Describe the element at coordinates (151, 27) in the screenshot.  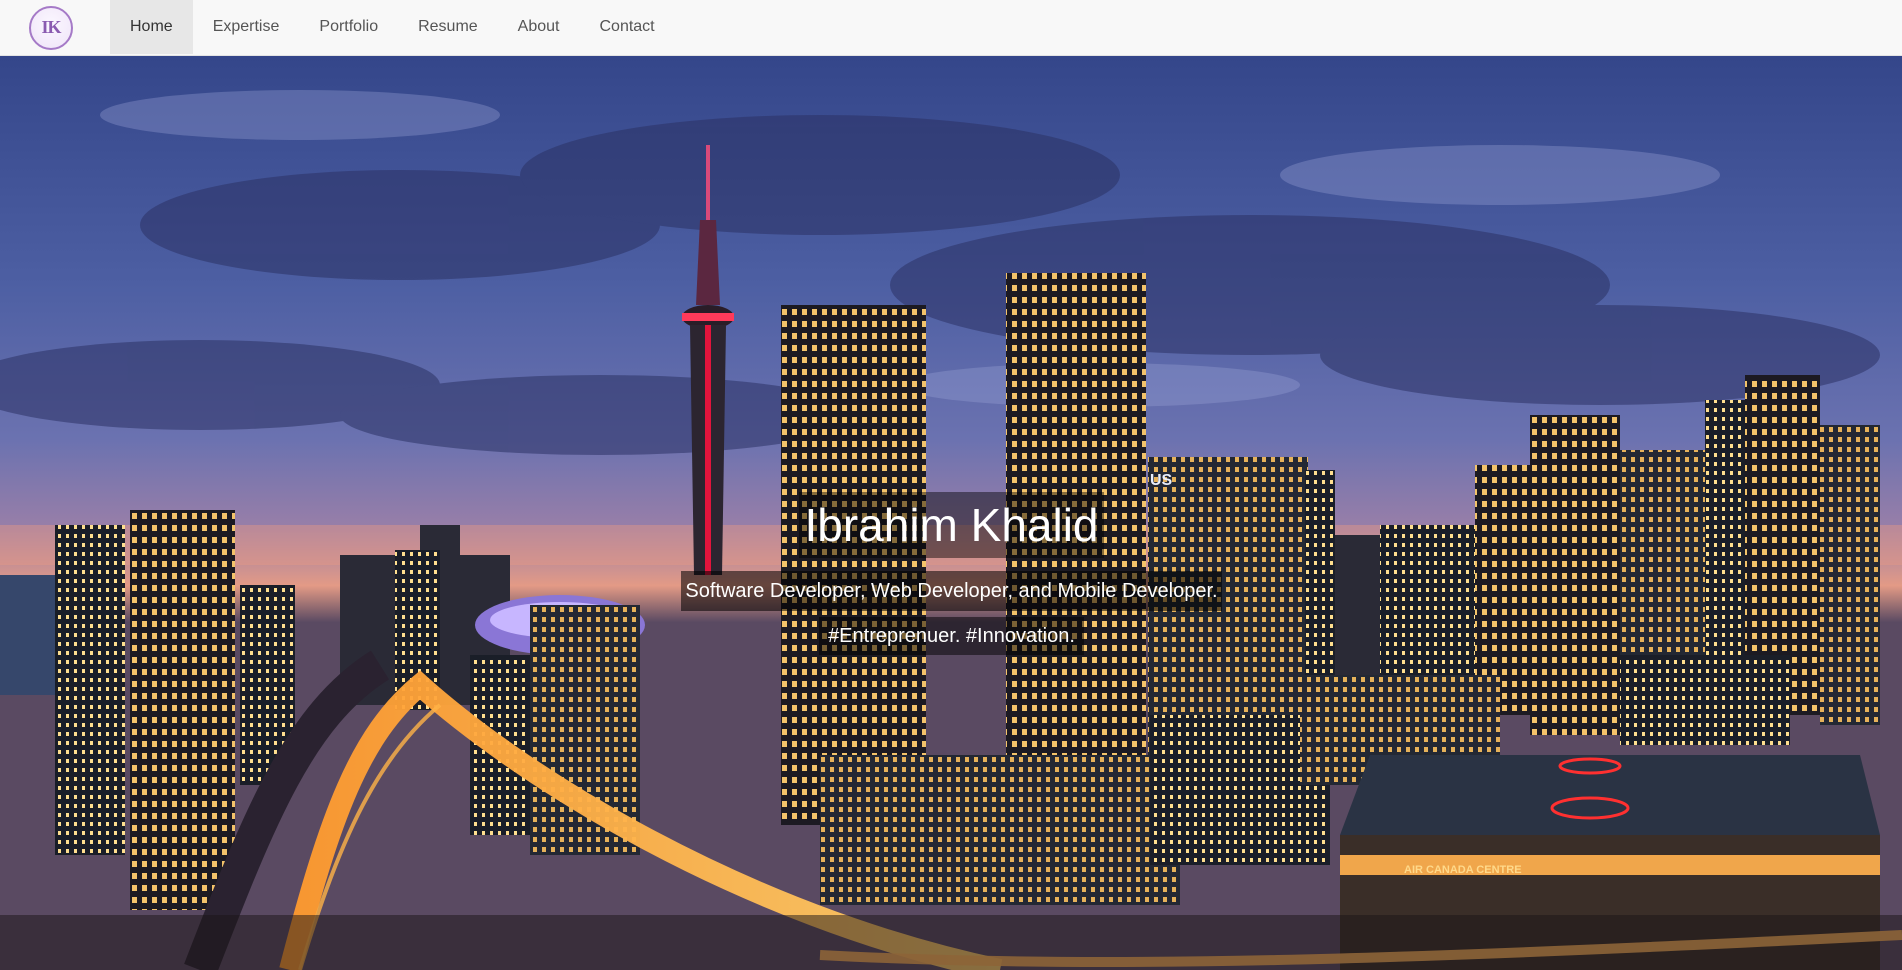
I see `nav-item-home: Home` at that location.